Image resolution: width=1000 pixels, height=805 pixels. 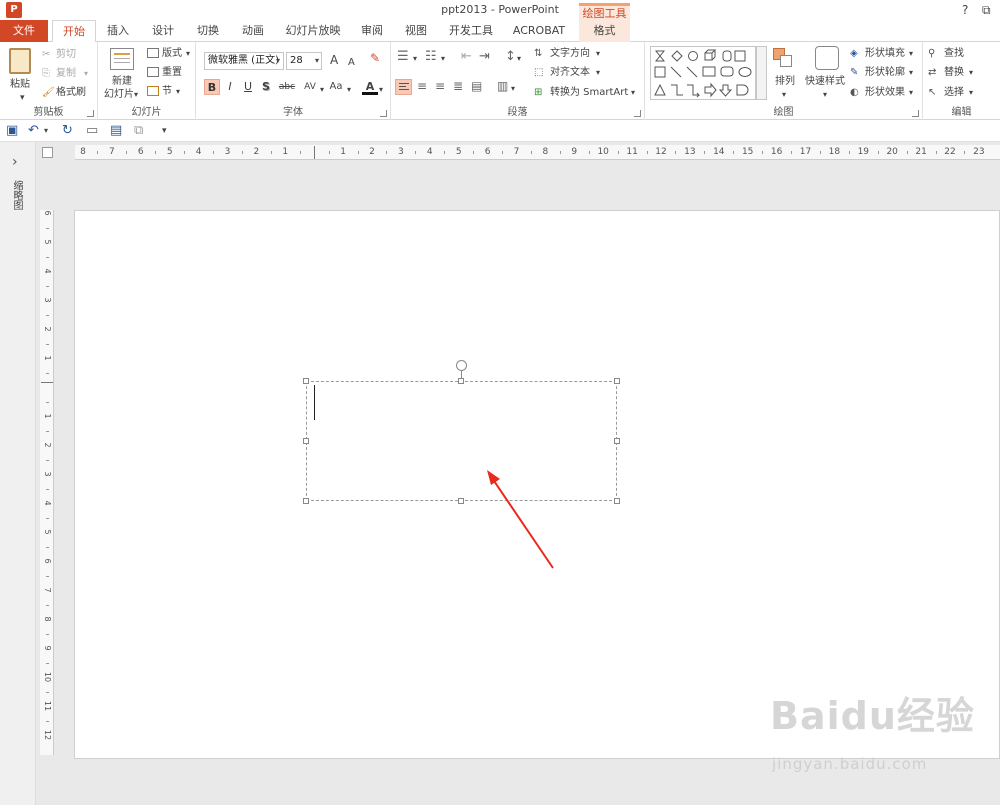 What do you see at coordinates (230, 87) in the screenshot?
I see `italic-button: I` at bounding box center [230, 87].